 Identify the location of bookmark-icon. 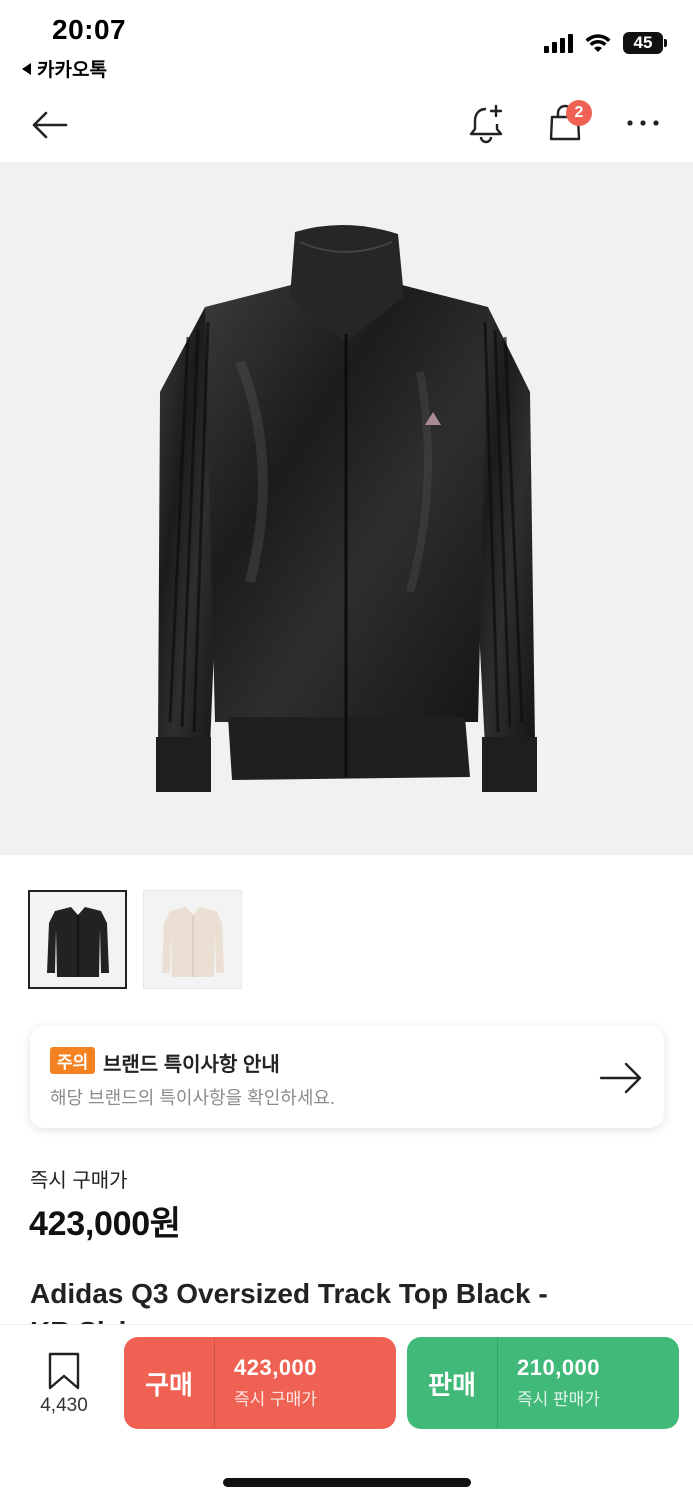
(64, 1371).